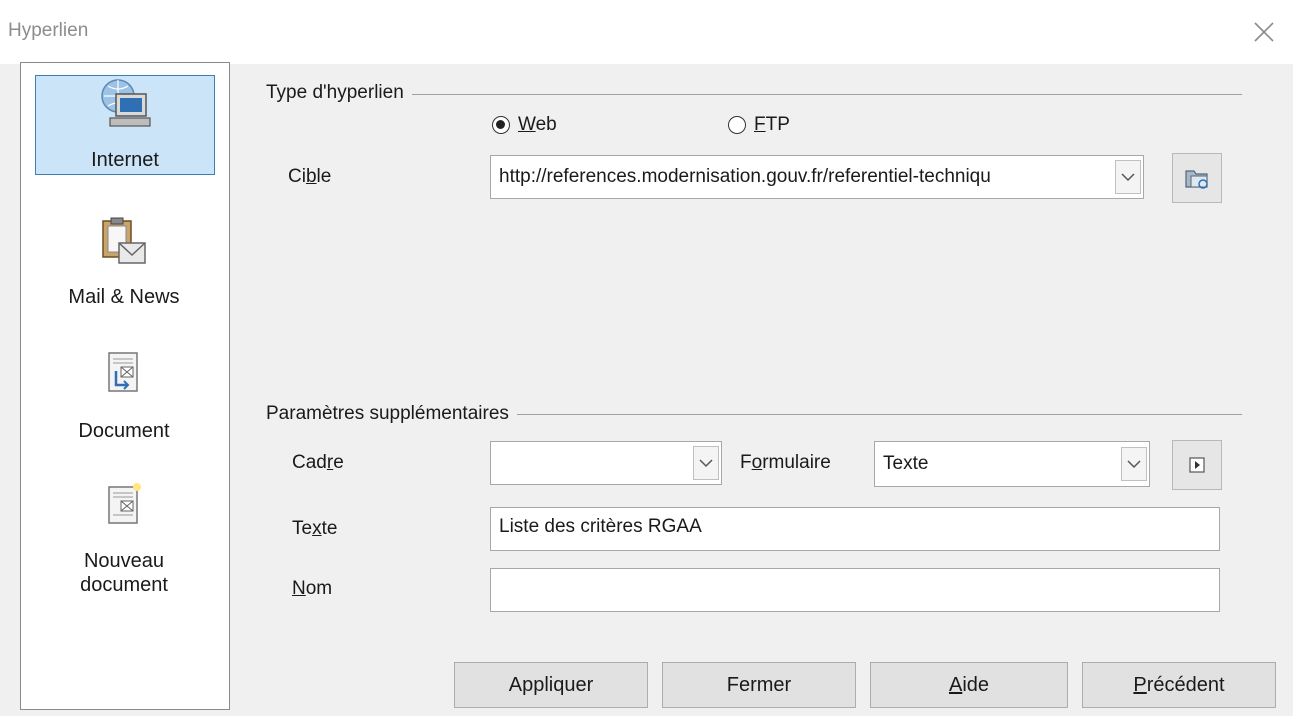 This screenshot has width=1293, height=716. What do you see at coordinates (772, 124) in the screenshot?
I see `radio-ftp-label: FTP` at bounding box center [772, 124].